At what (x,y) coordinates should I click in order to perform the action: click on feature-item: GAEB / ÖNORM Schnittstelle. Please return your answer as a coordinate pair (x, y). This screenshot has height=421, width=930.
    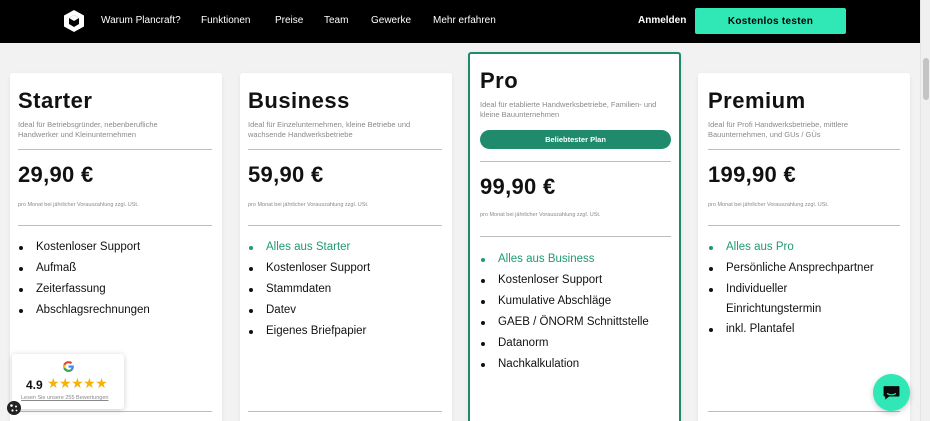
    Looking at the image, I should click on (564, 322).